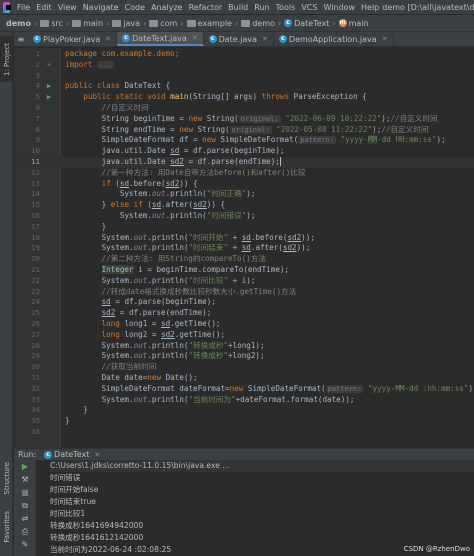 This screenshot has height=556, width=474. What do you see at coordinates (244, 216) in the screenshot?
I see `code-line: 16 System.out.println("时间错误");` at bounding box center [244, 216].